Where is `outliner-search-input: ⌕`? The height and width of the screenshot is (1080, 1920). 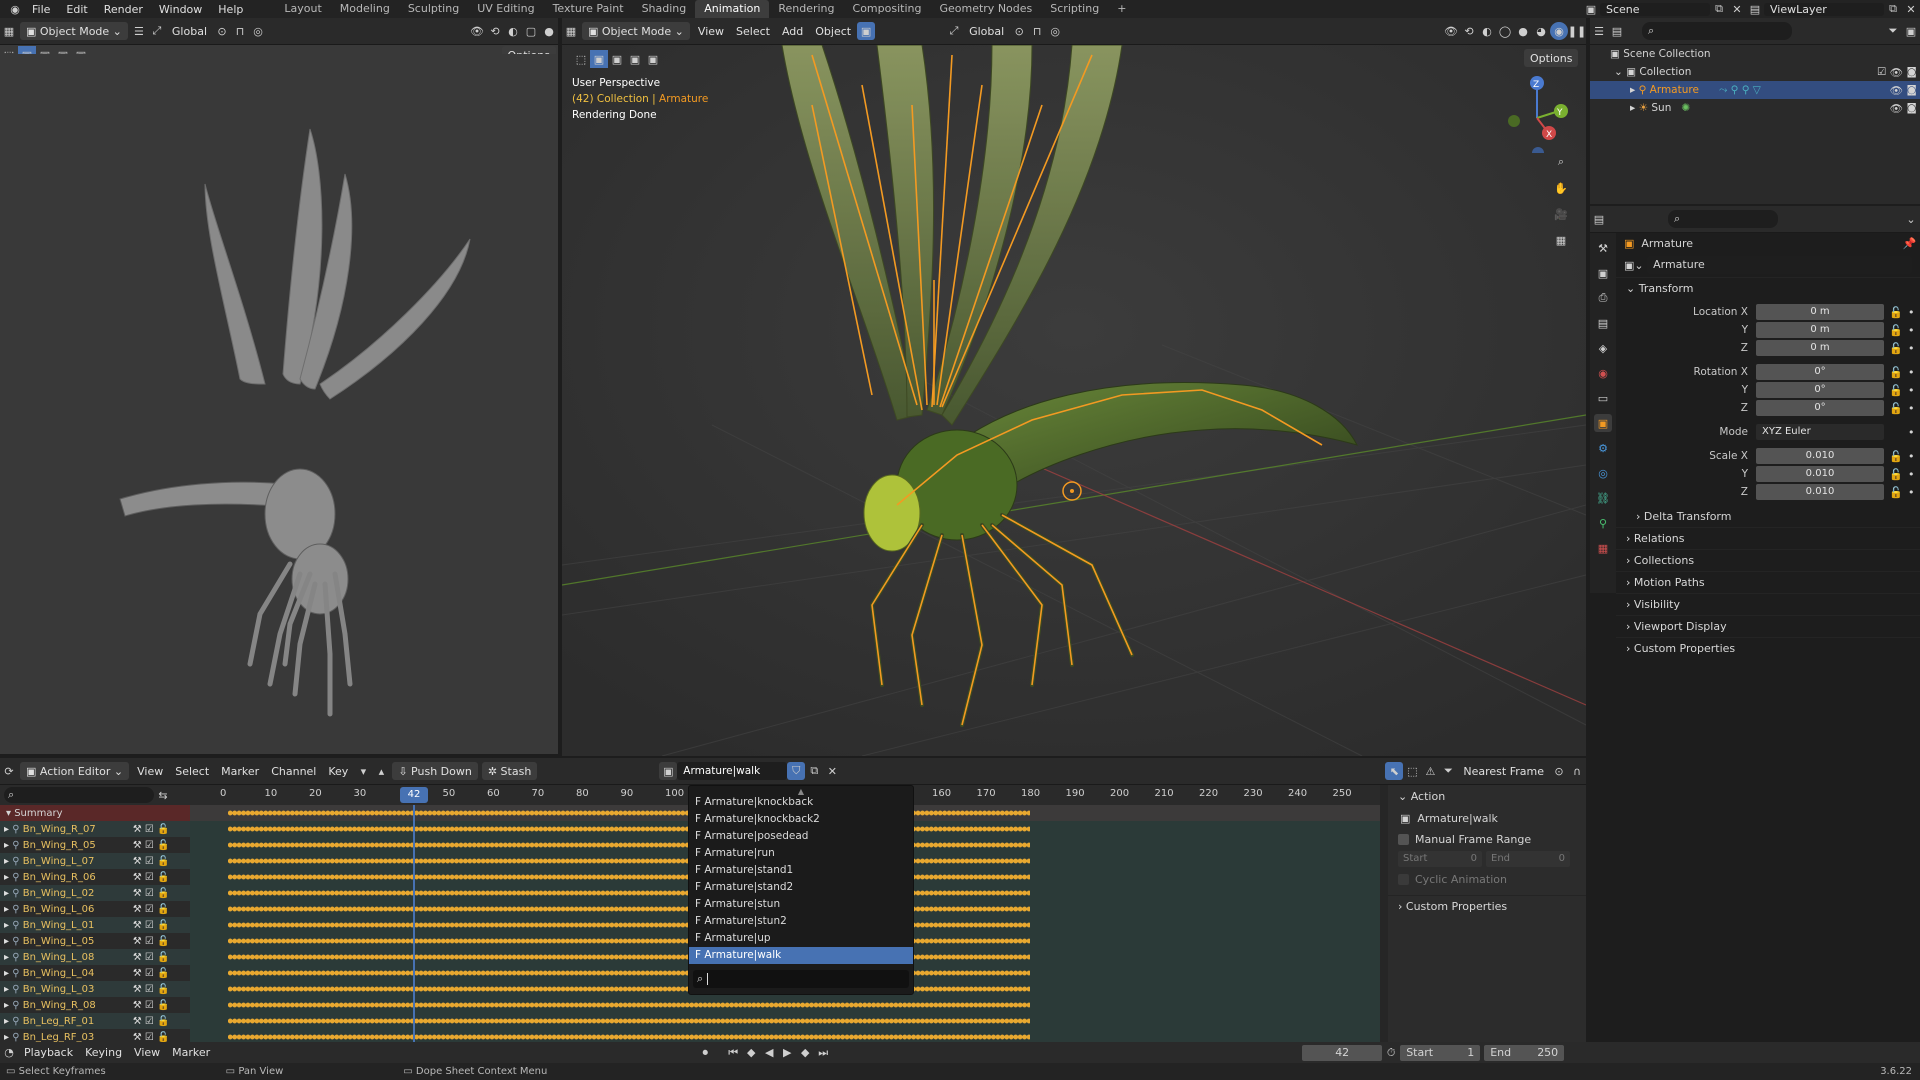 outliner-search-input: ⌕ is located at coordinates (1717, 31).